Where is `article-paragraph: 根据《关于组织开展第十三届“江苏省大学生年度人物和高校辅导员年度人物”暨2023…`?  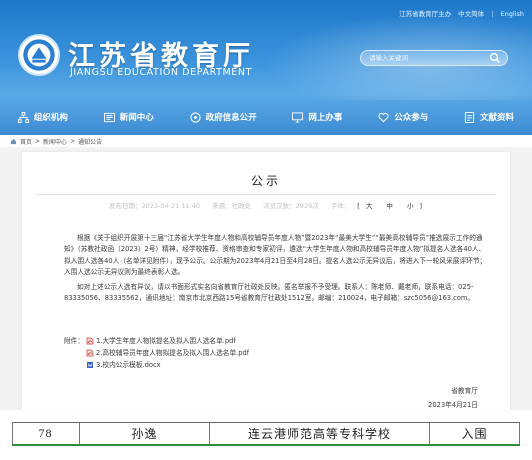
article-paragraph: 根据《关于组织开展第十三届“江苏省大学生年度人物和高校辅导员年度人物”暨2023… is located at coordinates (275, 255).